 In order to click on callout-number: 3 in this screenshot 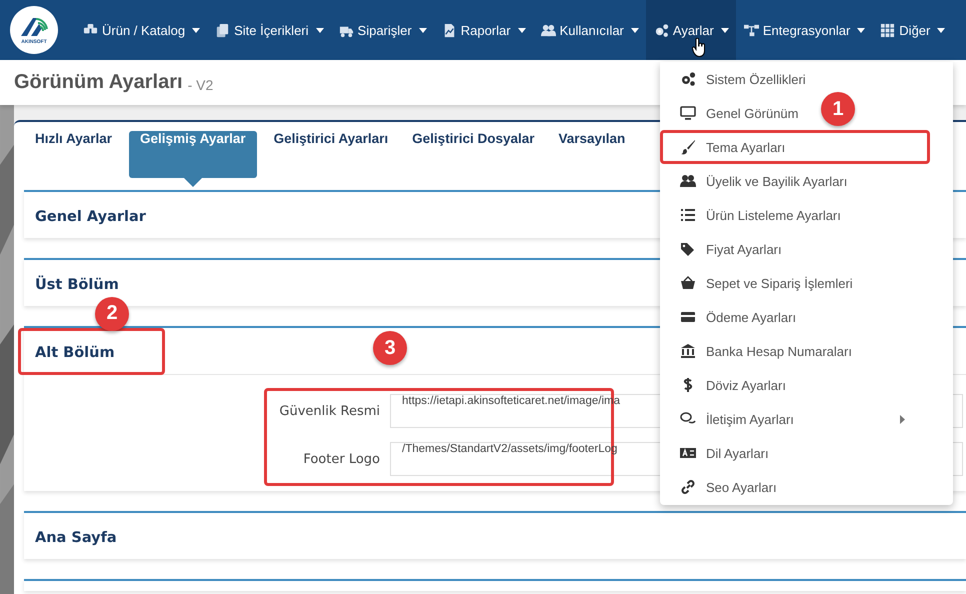, I will do `click(390, 348)`.